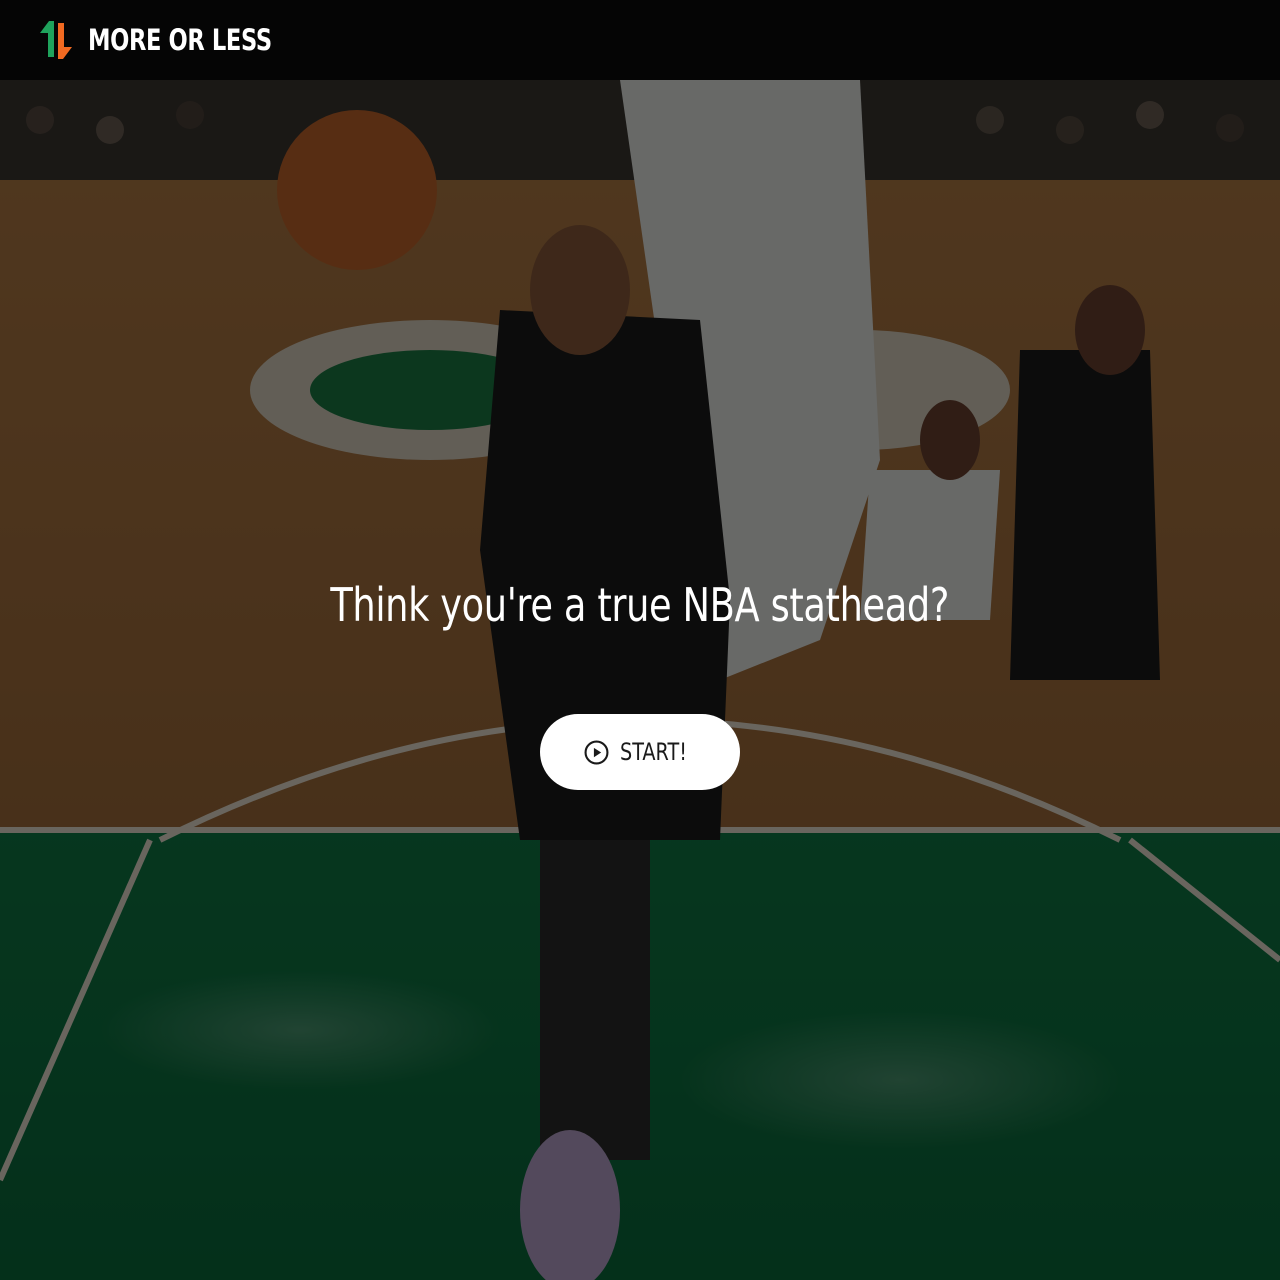 Image resolution: width=1280 pixels, height=1280 pixels. I want to click on top-nav-bar: MORE OR LESS, so click(640, 40).